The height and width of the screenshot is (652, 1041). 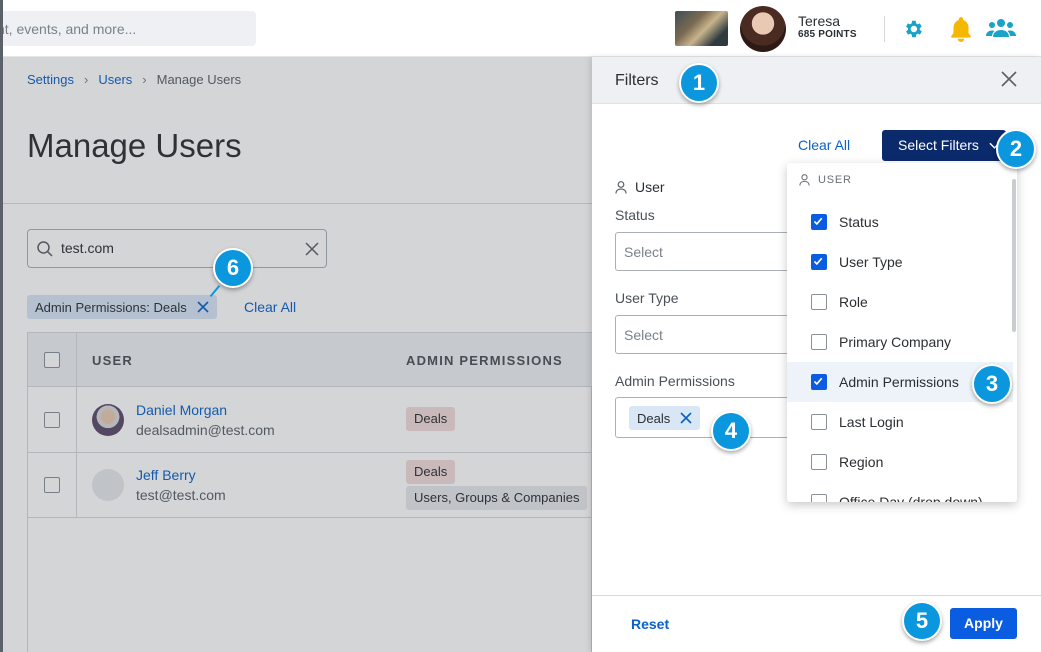 I want to click on admin-permissions-label: Admin Permissions, so click(x=675, y=381).